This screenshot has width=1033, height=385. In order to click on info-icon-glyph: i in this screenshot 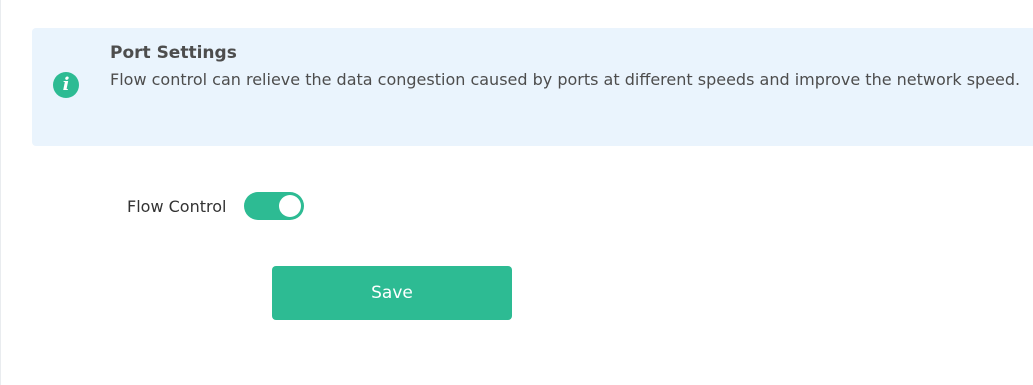, I will do `click(66, 84)`.